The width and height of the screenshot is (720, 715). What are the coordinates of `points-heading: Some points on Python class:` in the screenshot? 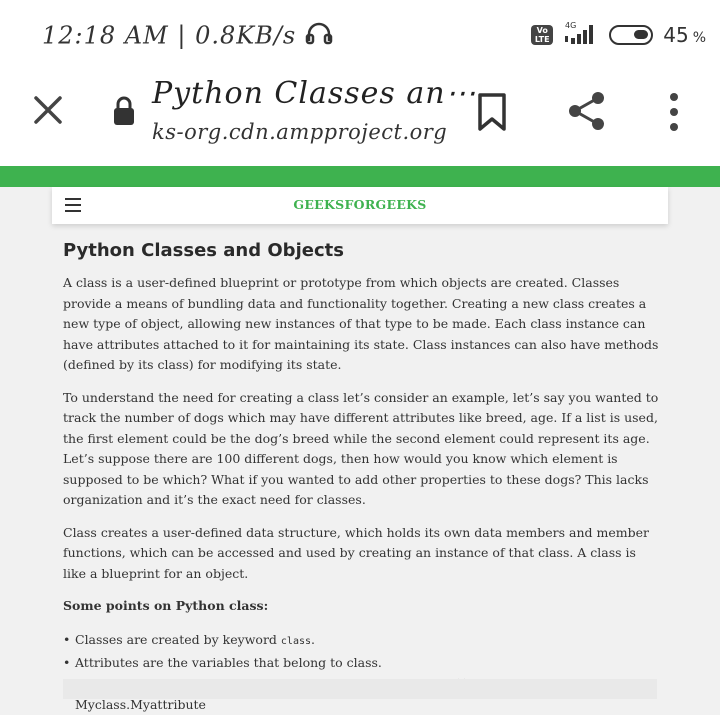 It's located at (166, 605).